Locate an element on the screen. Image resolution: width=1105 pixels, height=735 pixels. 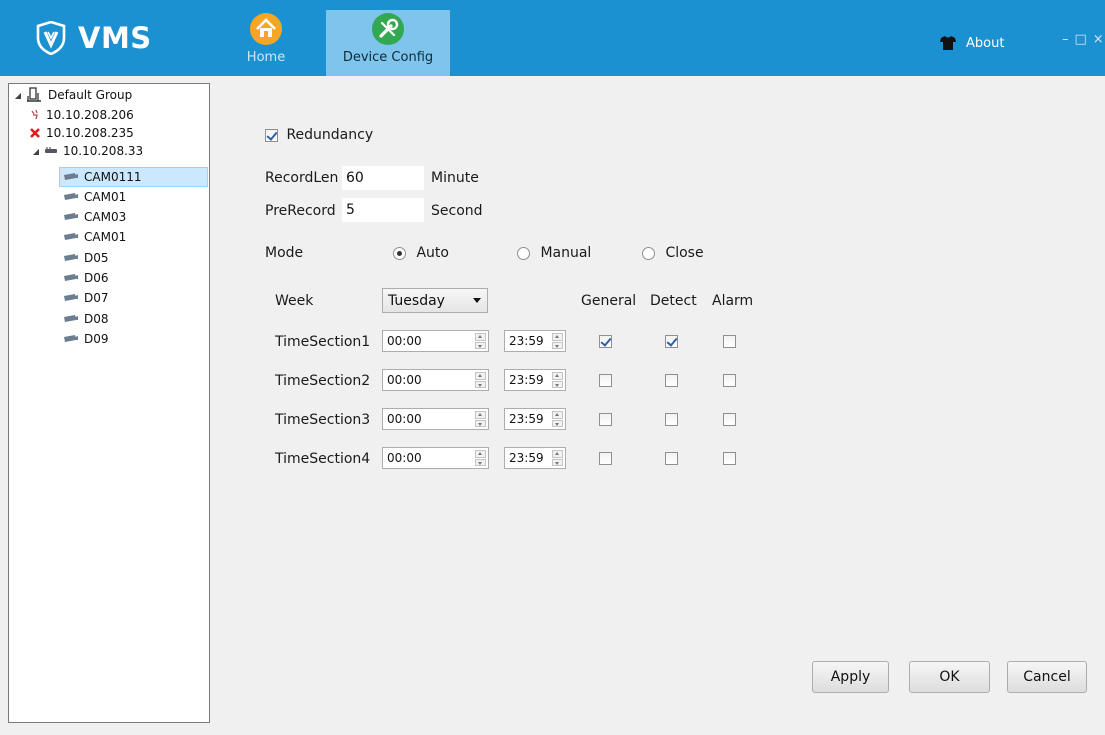
radio-close is located at coordinates (648, 253).